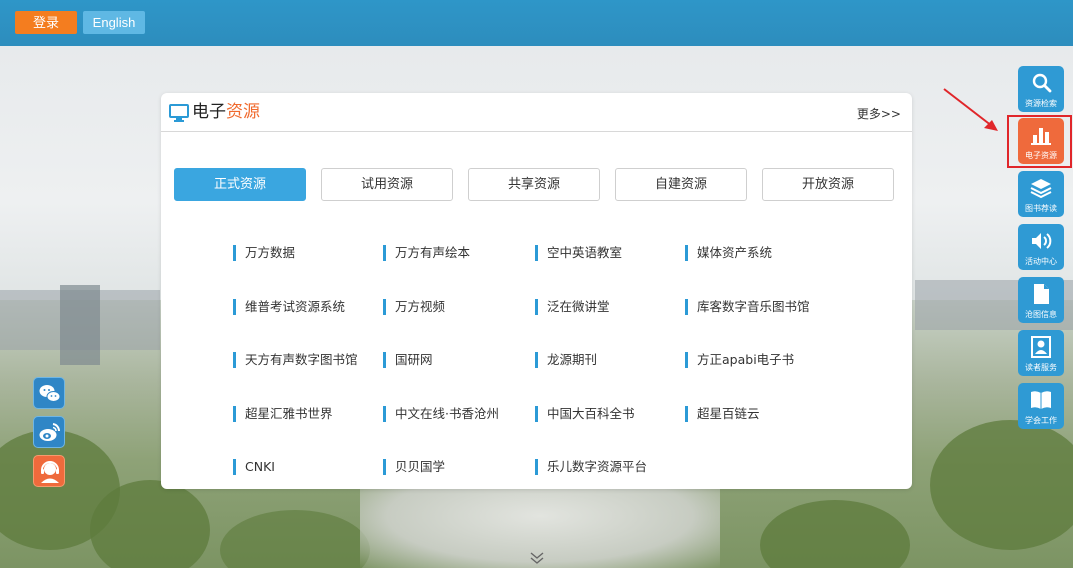 This screenshot has height=568, width=1073. I want to click on document-icon, so click(1041, 294).